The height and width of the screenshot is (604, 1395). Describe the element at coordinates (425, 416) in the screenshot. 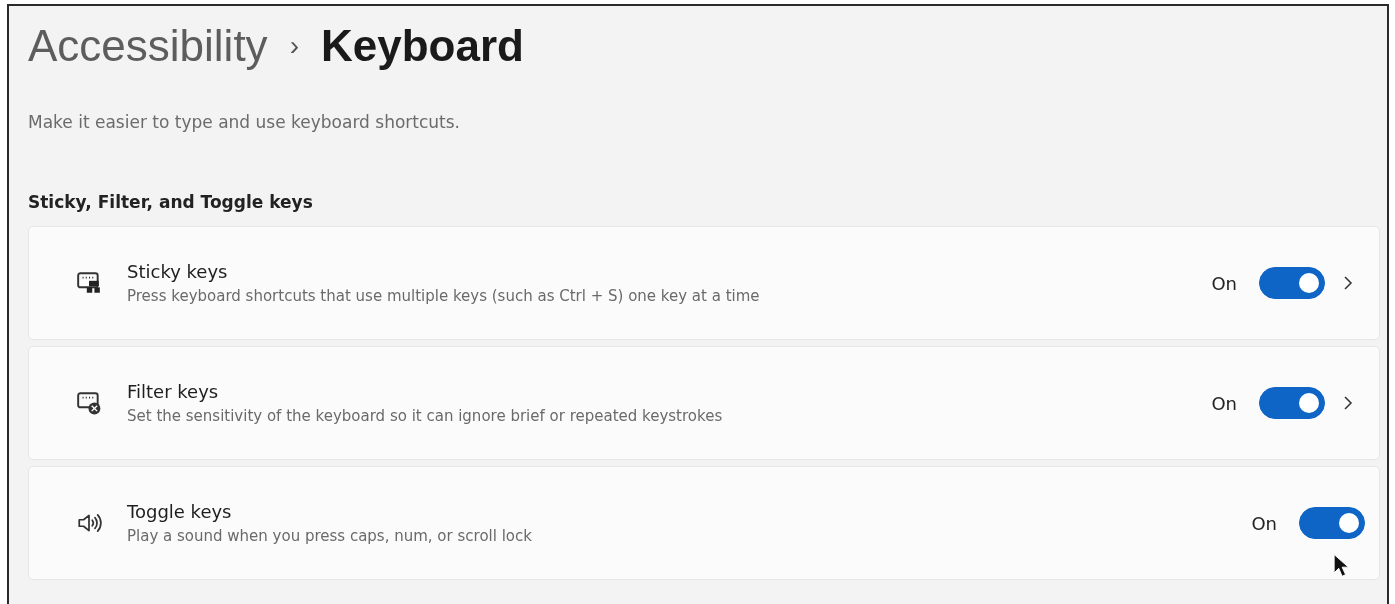

I see `setting-description: Set the sensitivity of the keyboard so it can ignore brief or repeated keystrokes` at that location.